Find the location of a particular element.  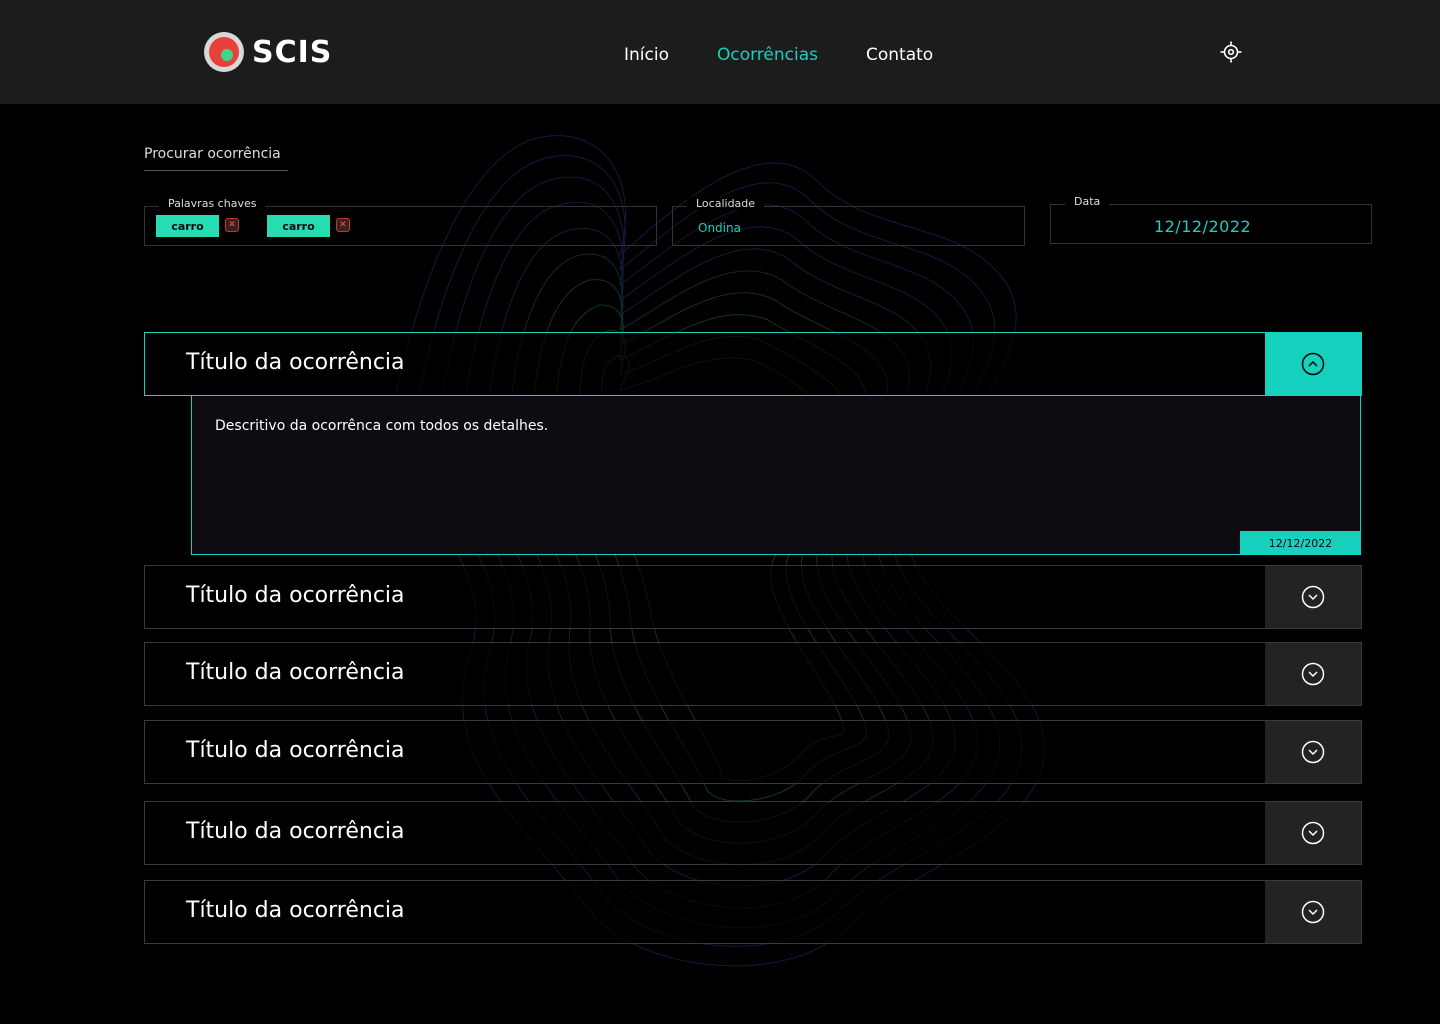

locality-value: Ondina is located at coordinates (719, 228).